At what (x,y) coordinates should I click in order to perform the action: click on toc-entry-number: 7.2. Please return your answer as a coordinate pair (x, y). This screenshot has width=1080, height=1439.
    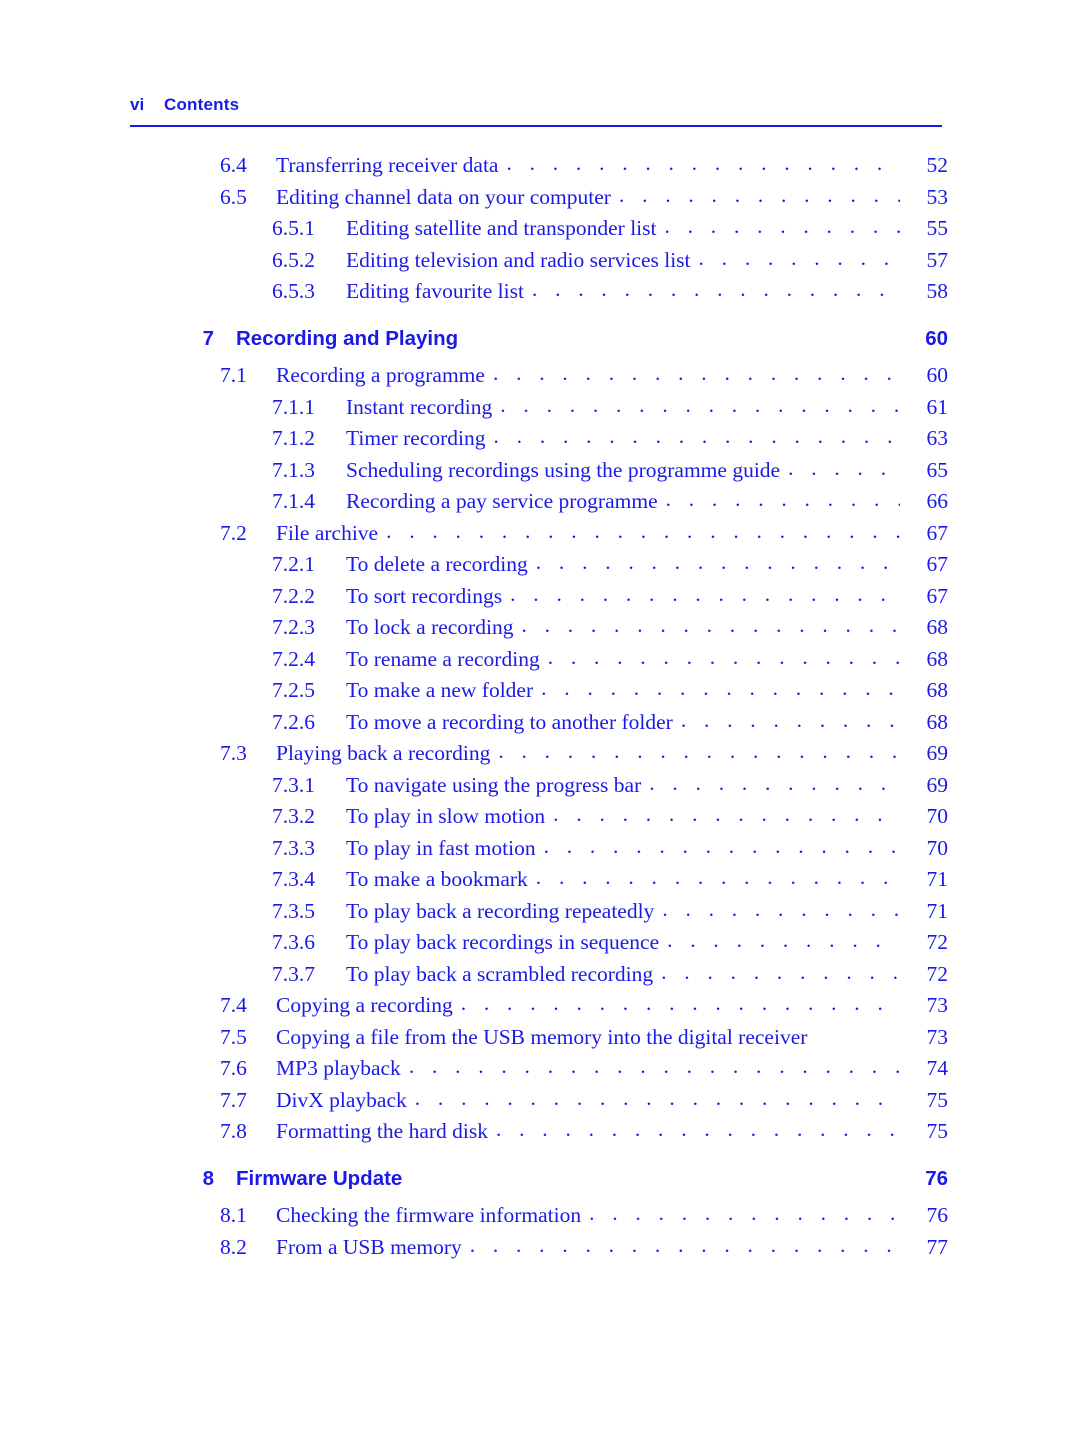
    Looking at the image, I should click on (233, 532).